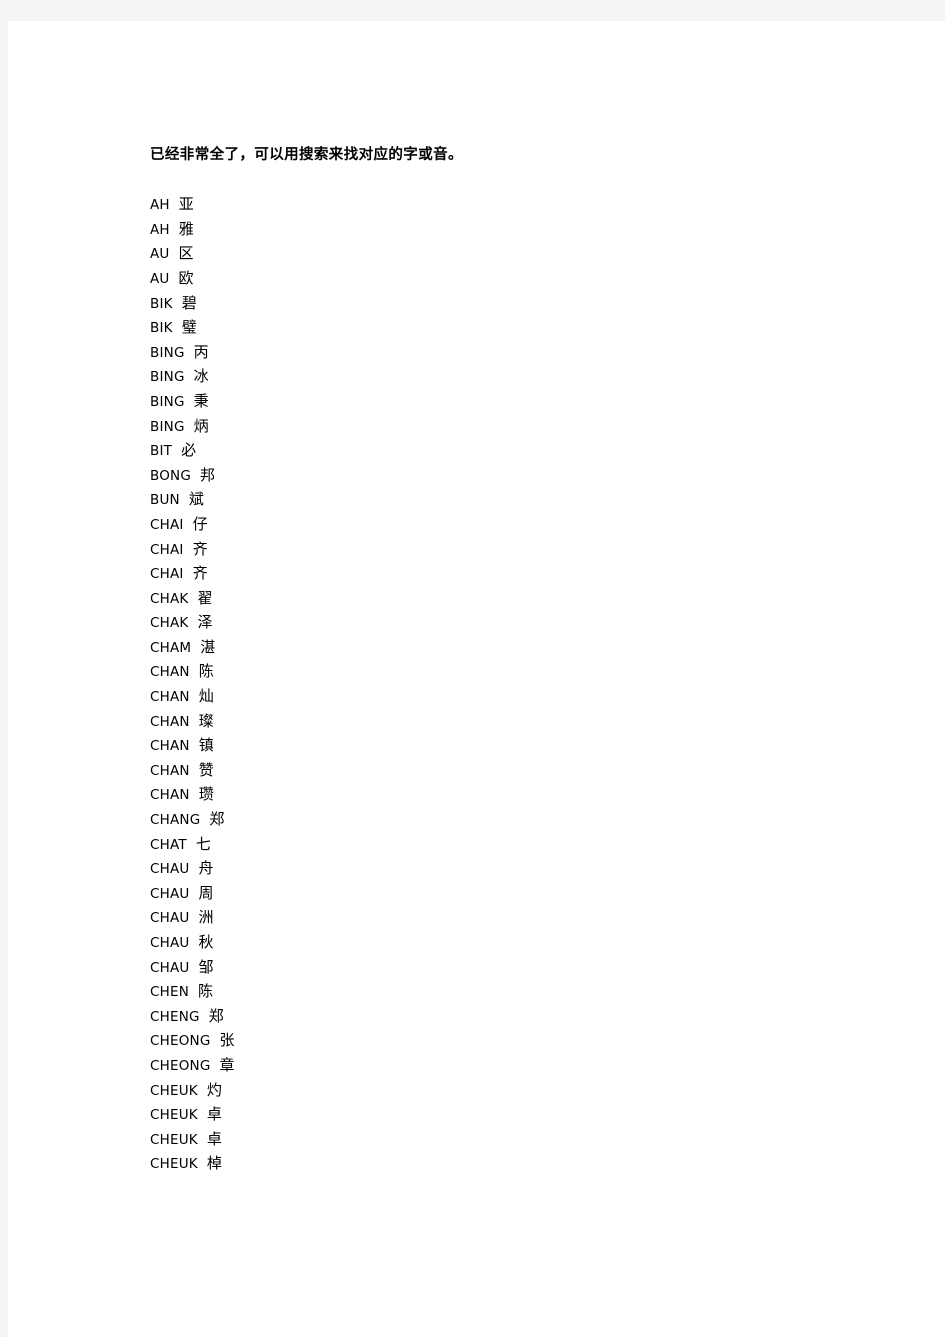 The width and height of the screenshot is (945, 1337). Describe the element at coordinates (214, 1163) in the screenshot. I see `entry-hanzi: 棹` at that location.